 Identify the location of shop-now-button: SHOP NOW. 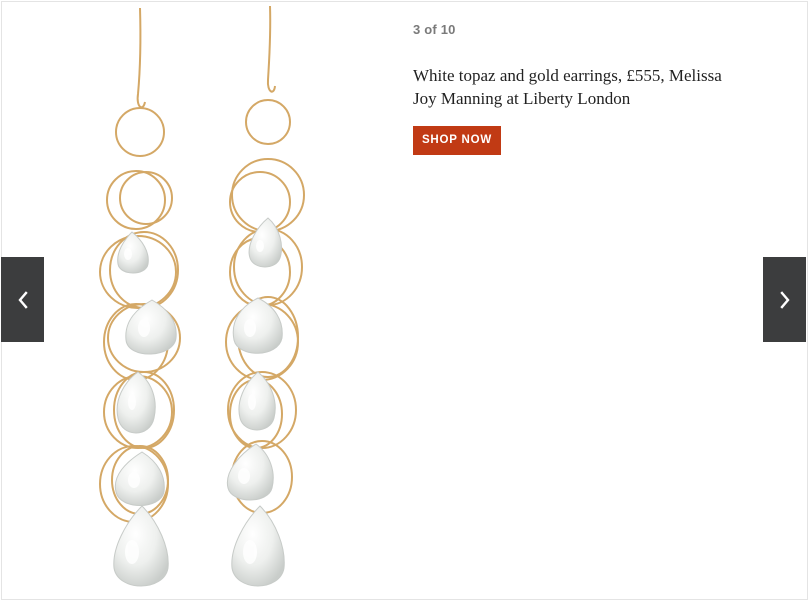
(457, 140).